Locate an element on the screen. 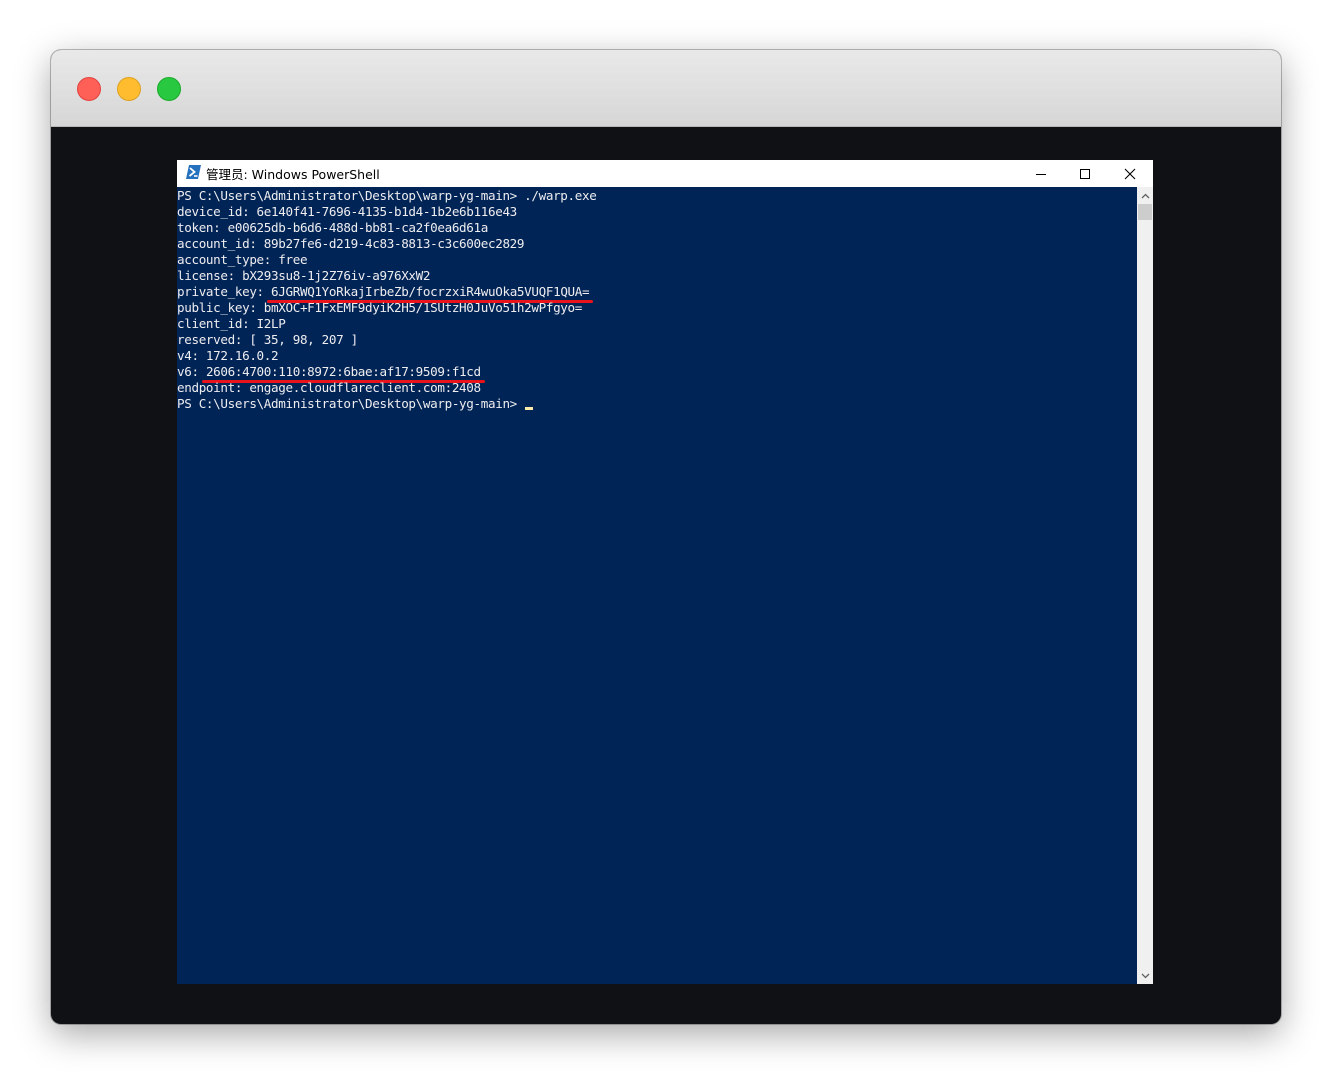 The width and height of the screenshot is (1332, 1076). chevron-down-icon is located at coordinates (1145, 975).